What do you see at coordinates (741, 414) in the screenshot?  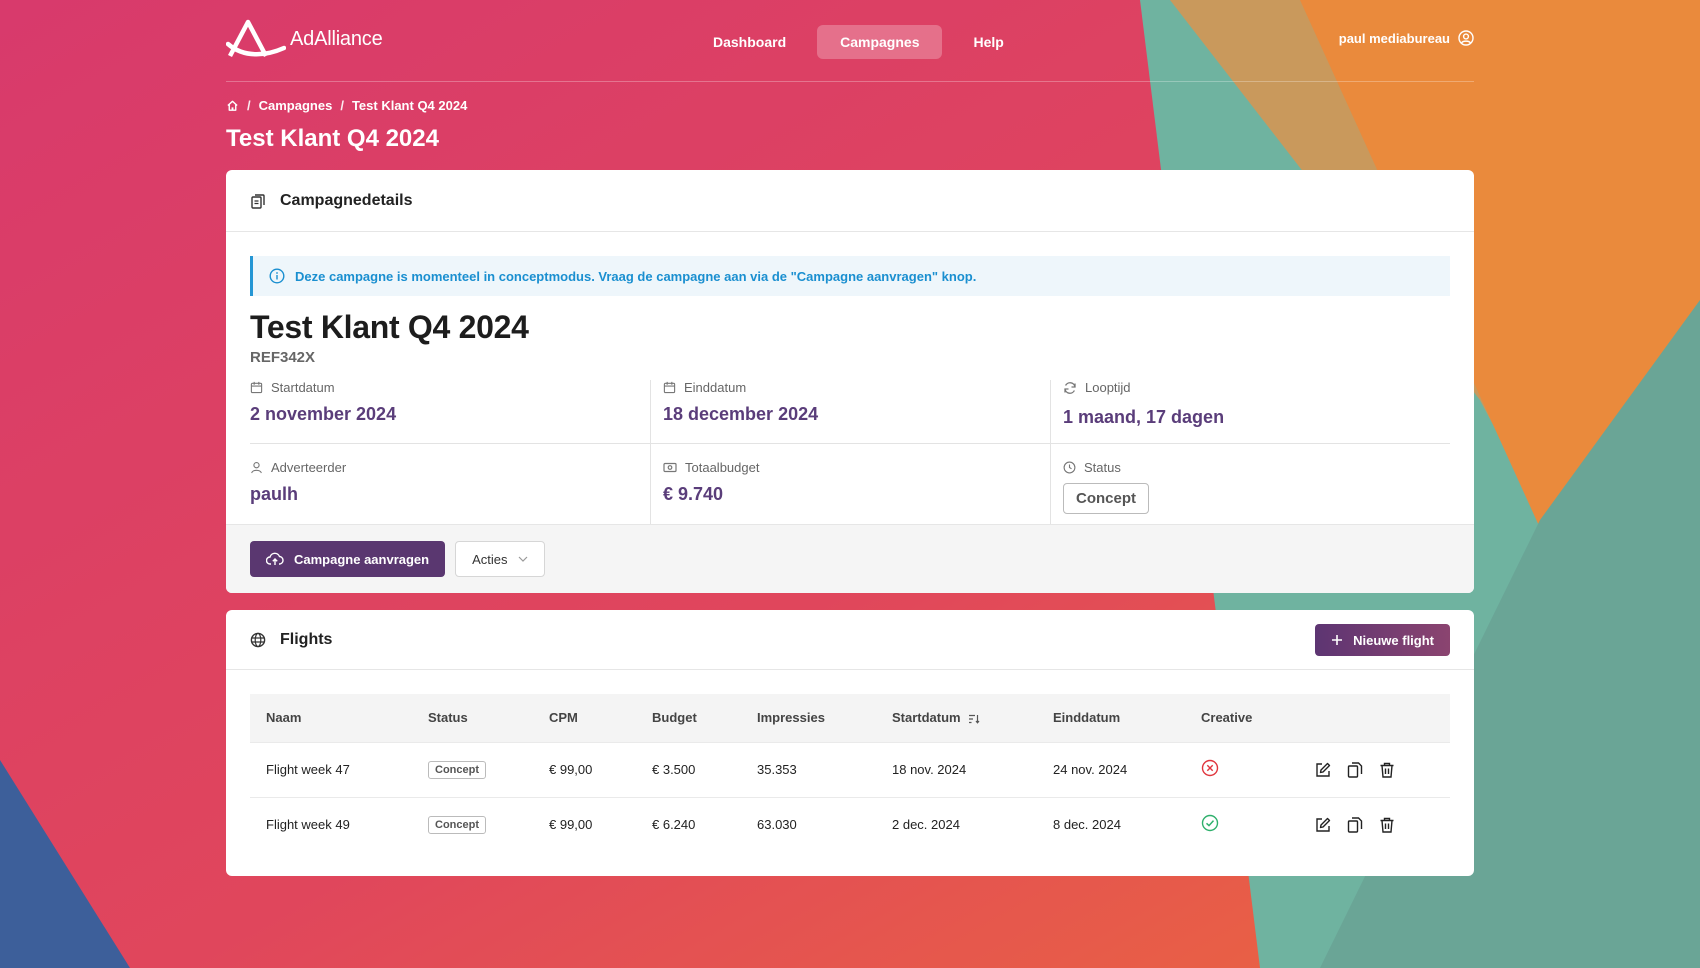 I see `field-value: 18 december 2024` at bounding box center [741, 414].